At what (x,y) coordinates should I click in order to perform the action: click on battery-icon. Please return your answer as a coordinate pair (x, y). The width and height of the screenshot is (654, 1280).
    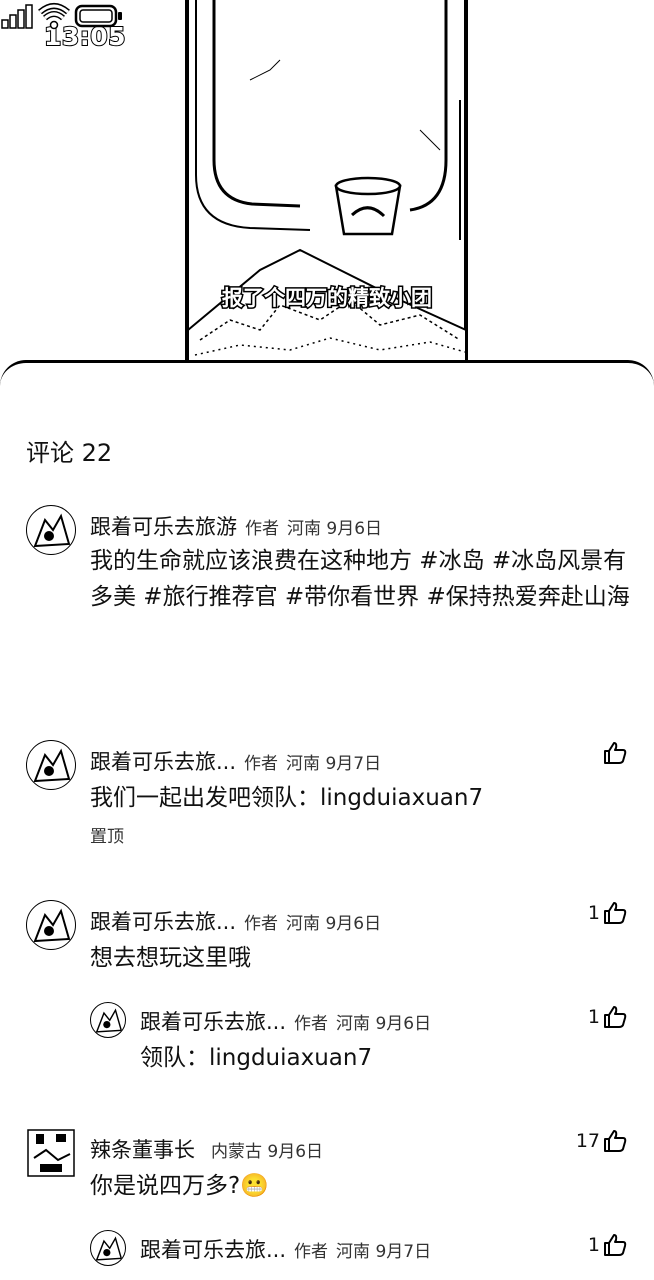
    Looking at the image, I should click on (98, 16).